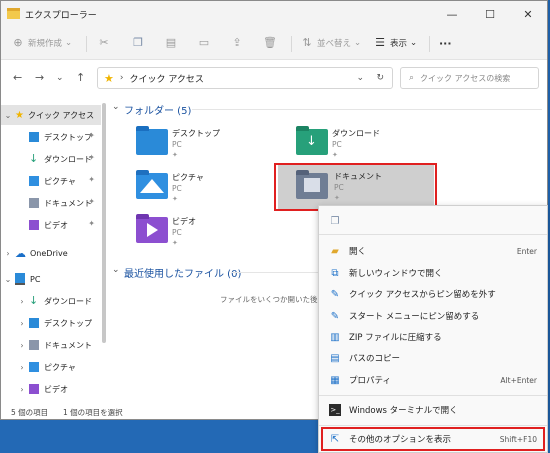 The width and height of the screenshot is (550, 453). What do you see at coordinates (157, 109) in the screenshot?
I see `folders-header: フォルダー (5)` at bounding box center [157, 109].